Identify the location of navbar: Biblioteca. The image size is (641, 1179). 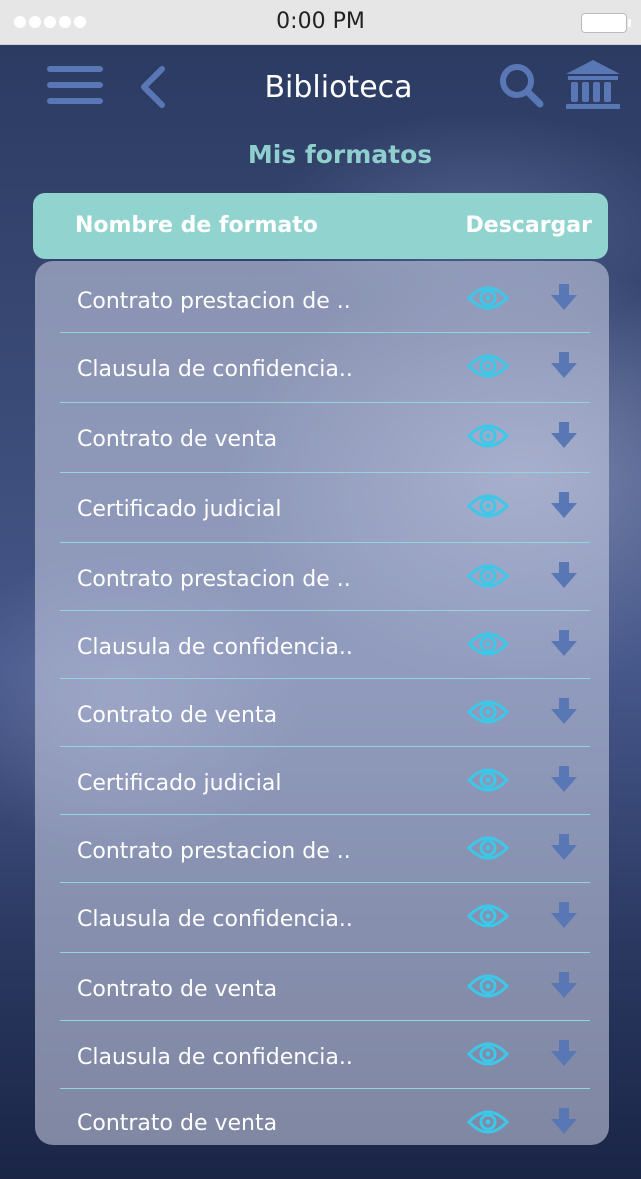
(320, 89).